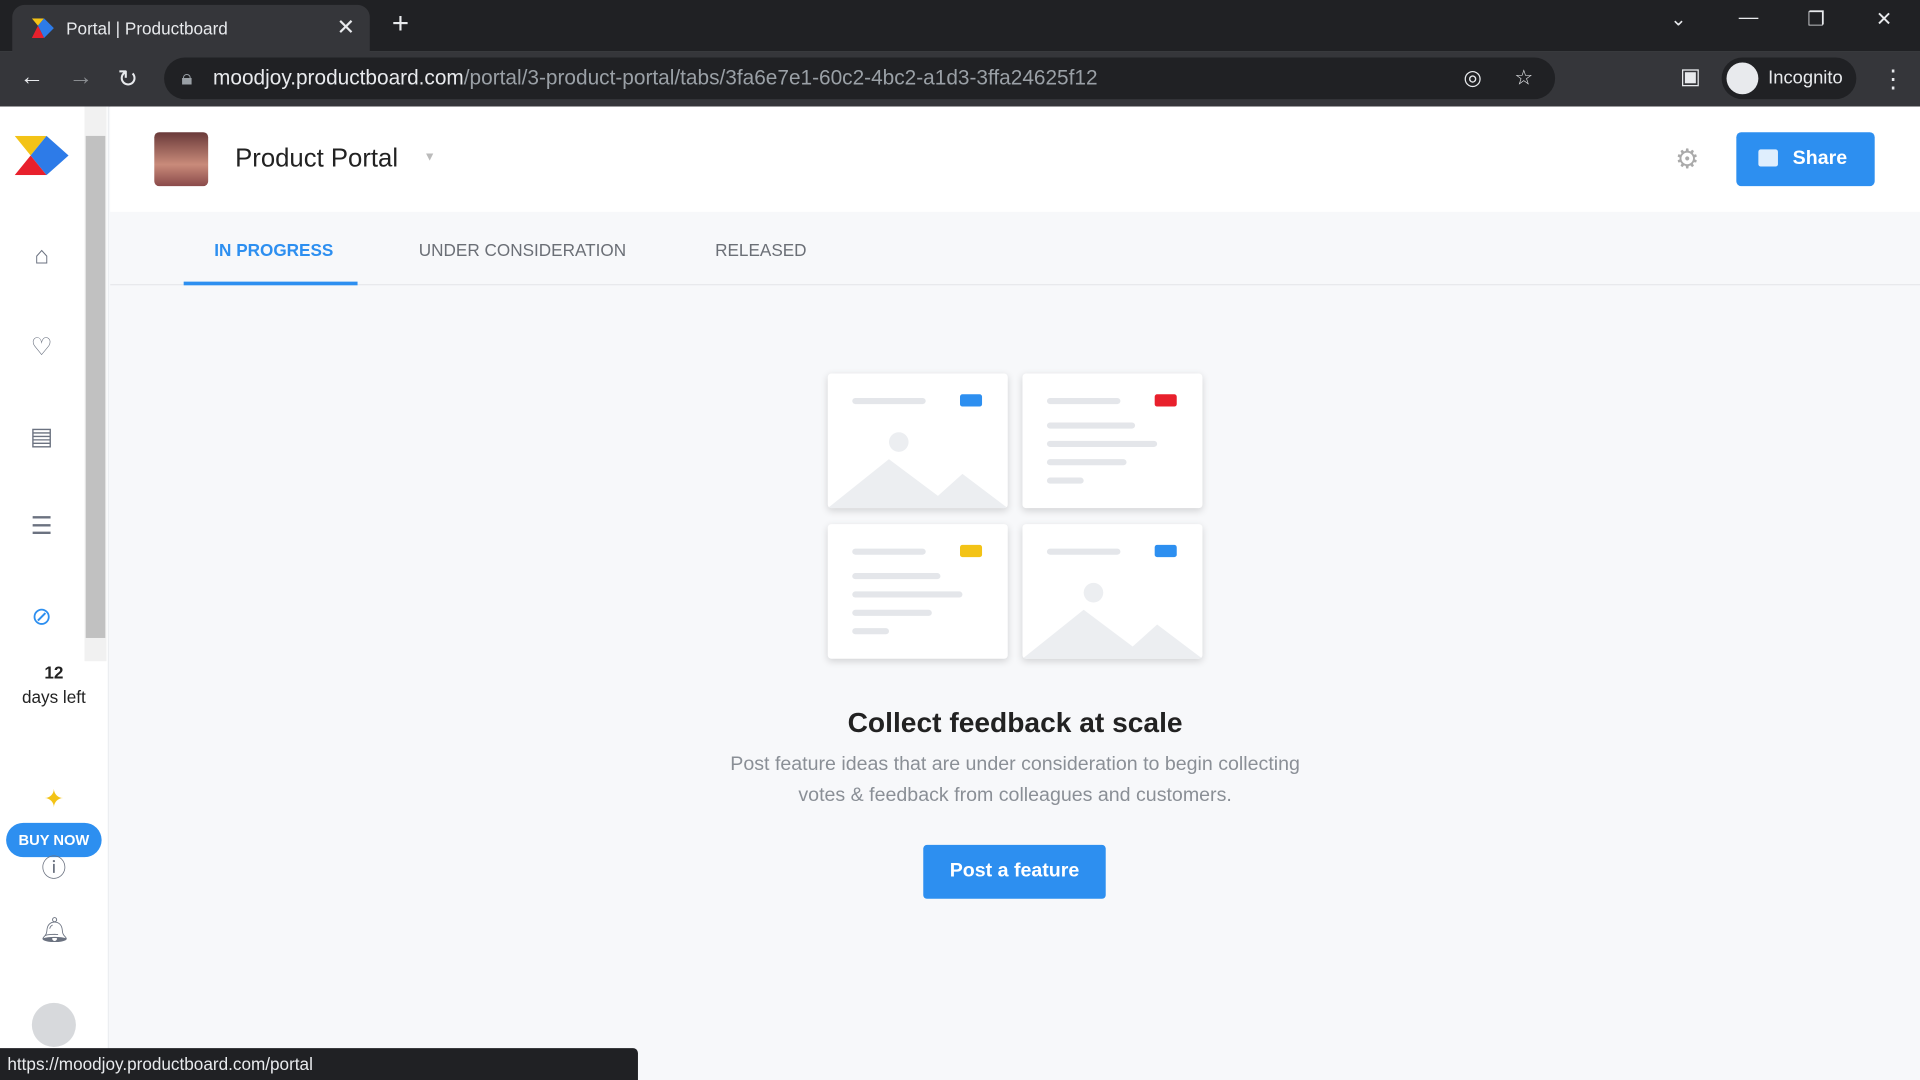 This screenshot has width=1920, height=1080. What do you see at coordinates (41, 256) in the screenshot?
I see `home-icon: ⌂` at bounding box center [41, 256].